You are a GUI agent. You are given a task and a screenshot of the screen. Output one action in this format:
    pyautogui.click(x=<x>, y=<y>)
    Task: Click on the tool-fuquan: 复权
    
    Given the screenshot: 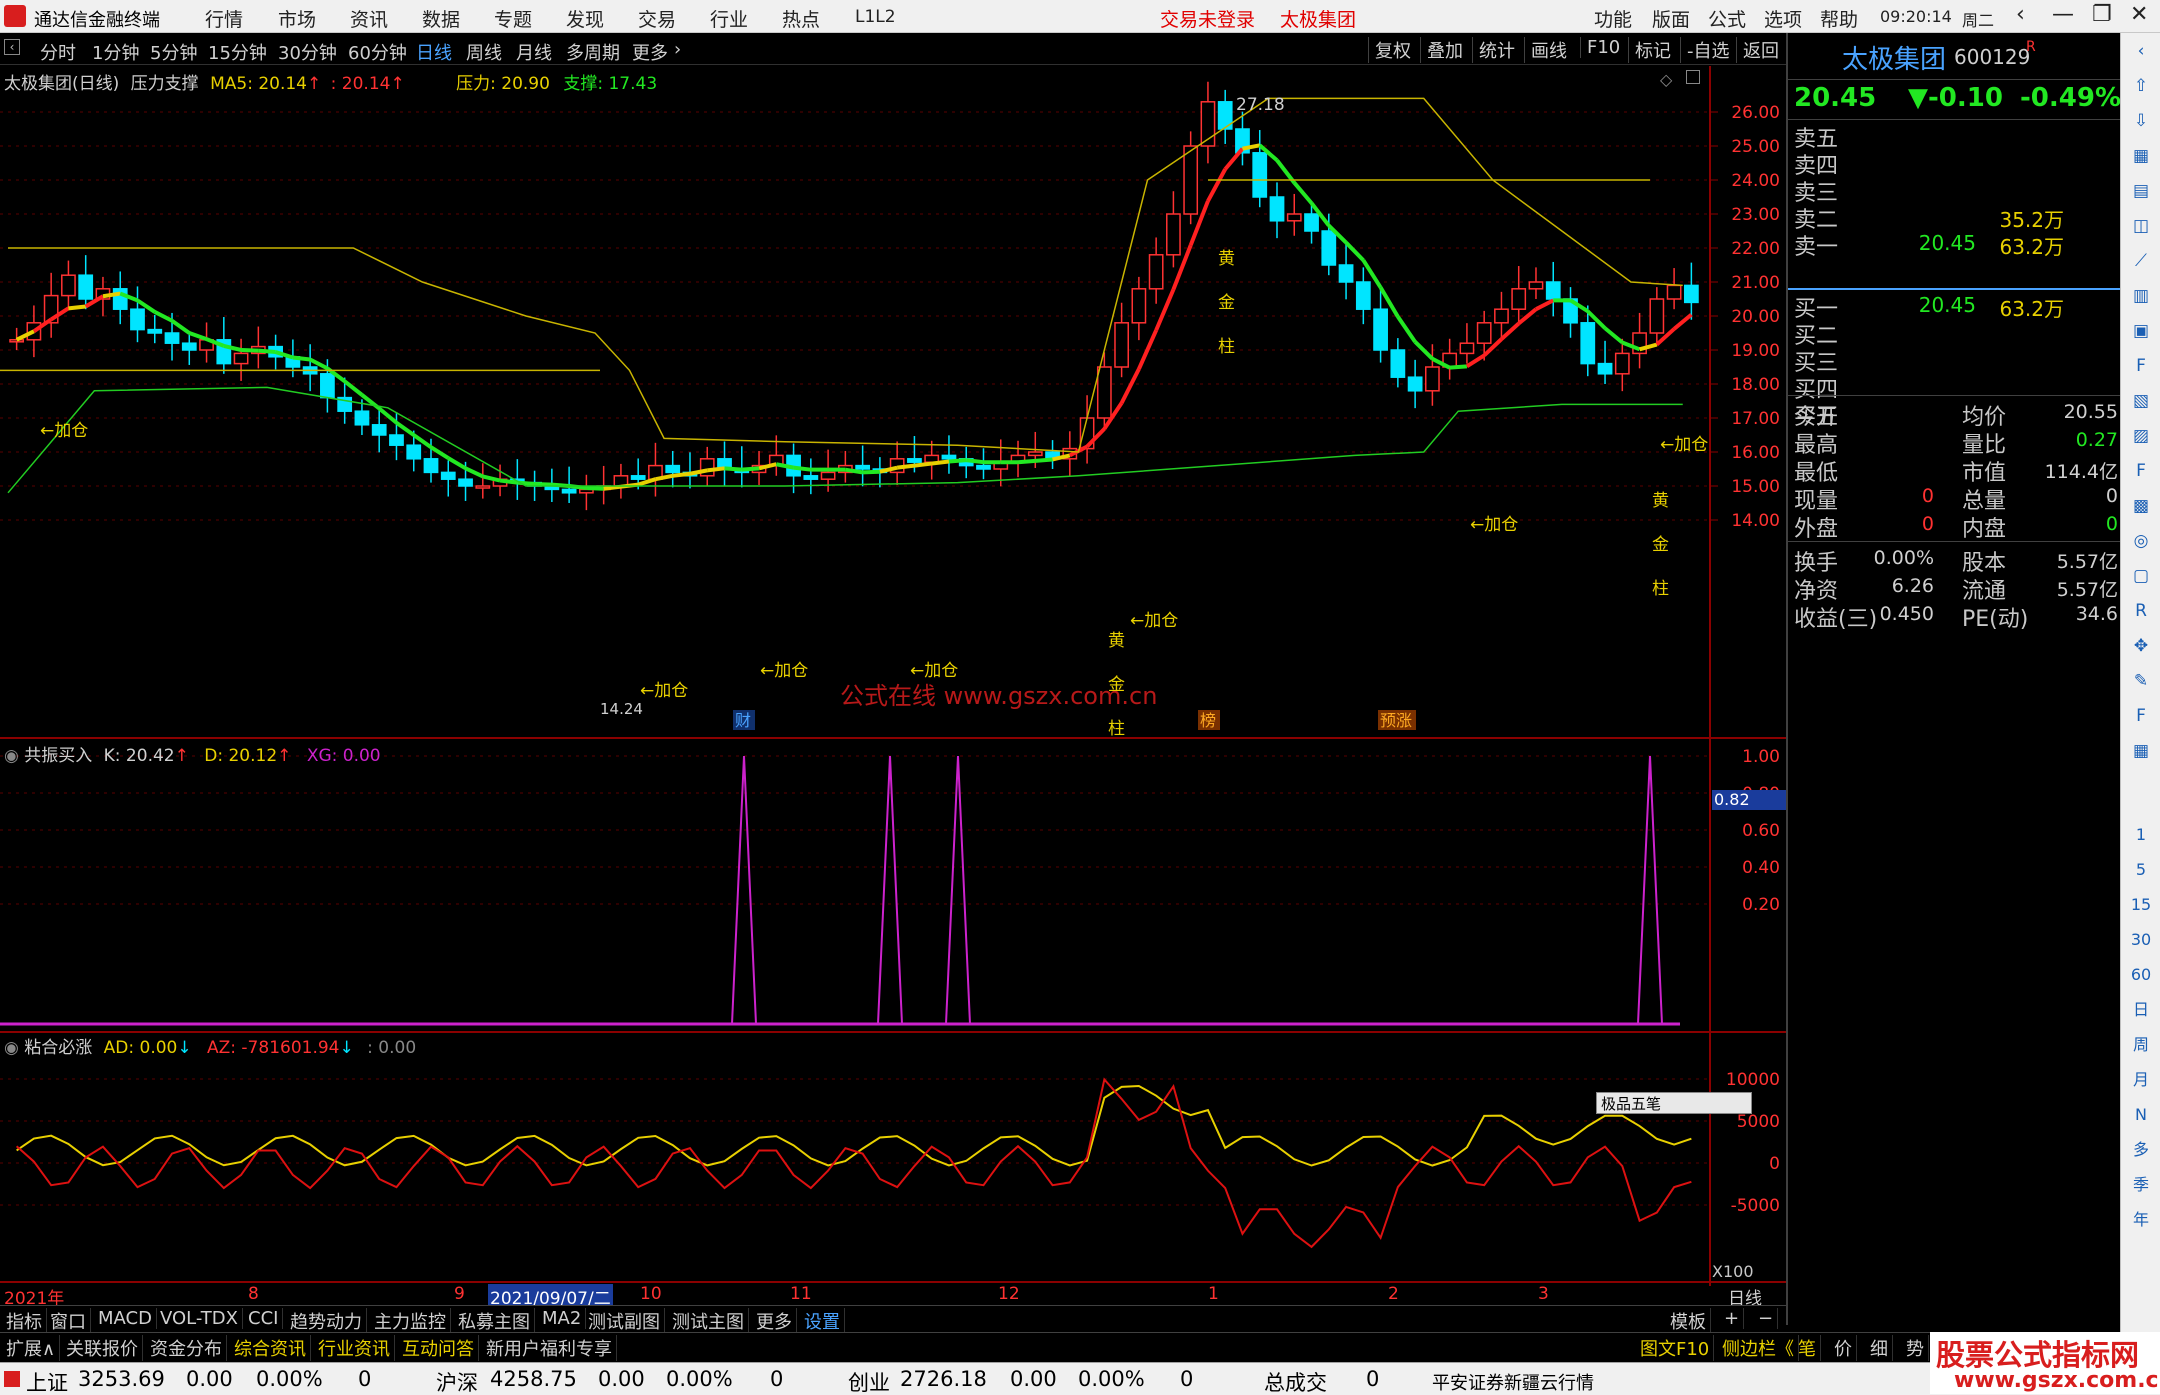 What is the action you would take?
    pyautogui.click(x=1389, y=50)
    